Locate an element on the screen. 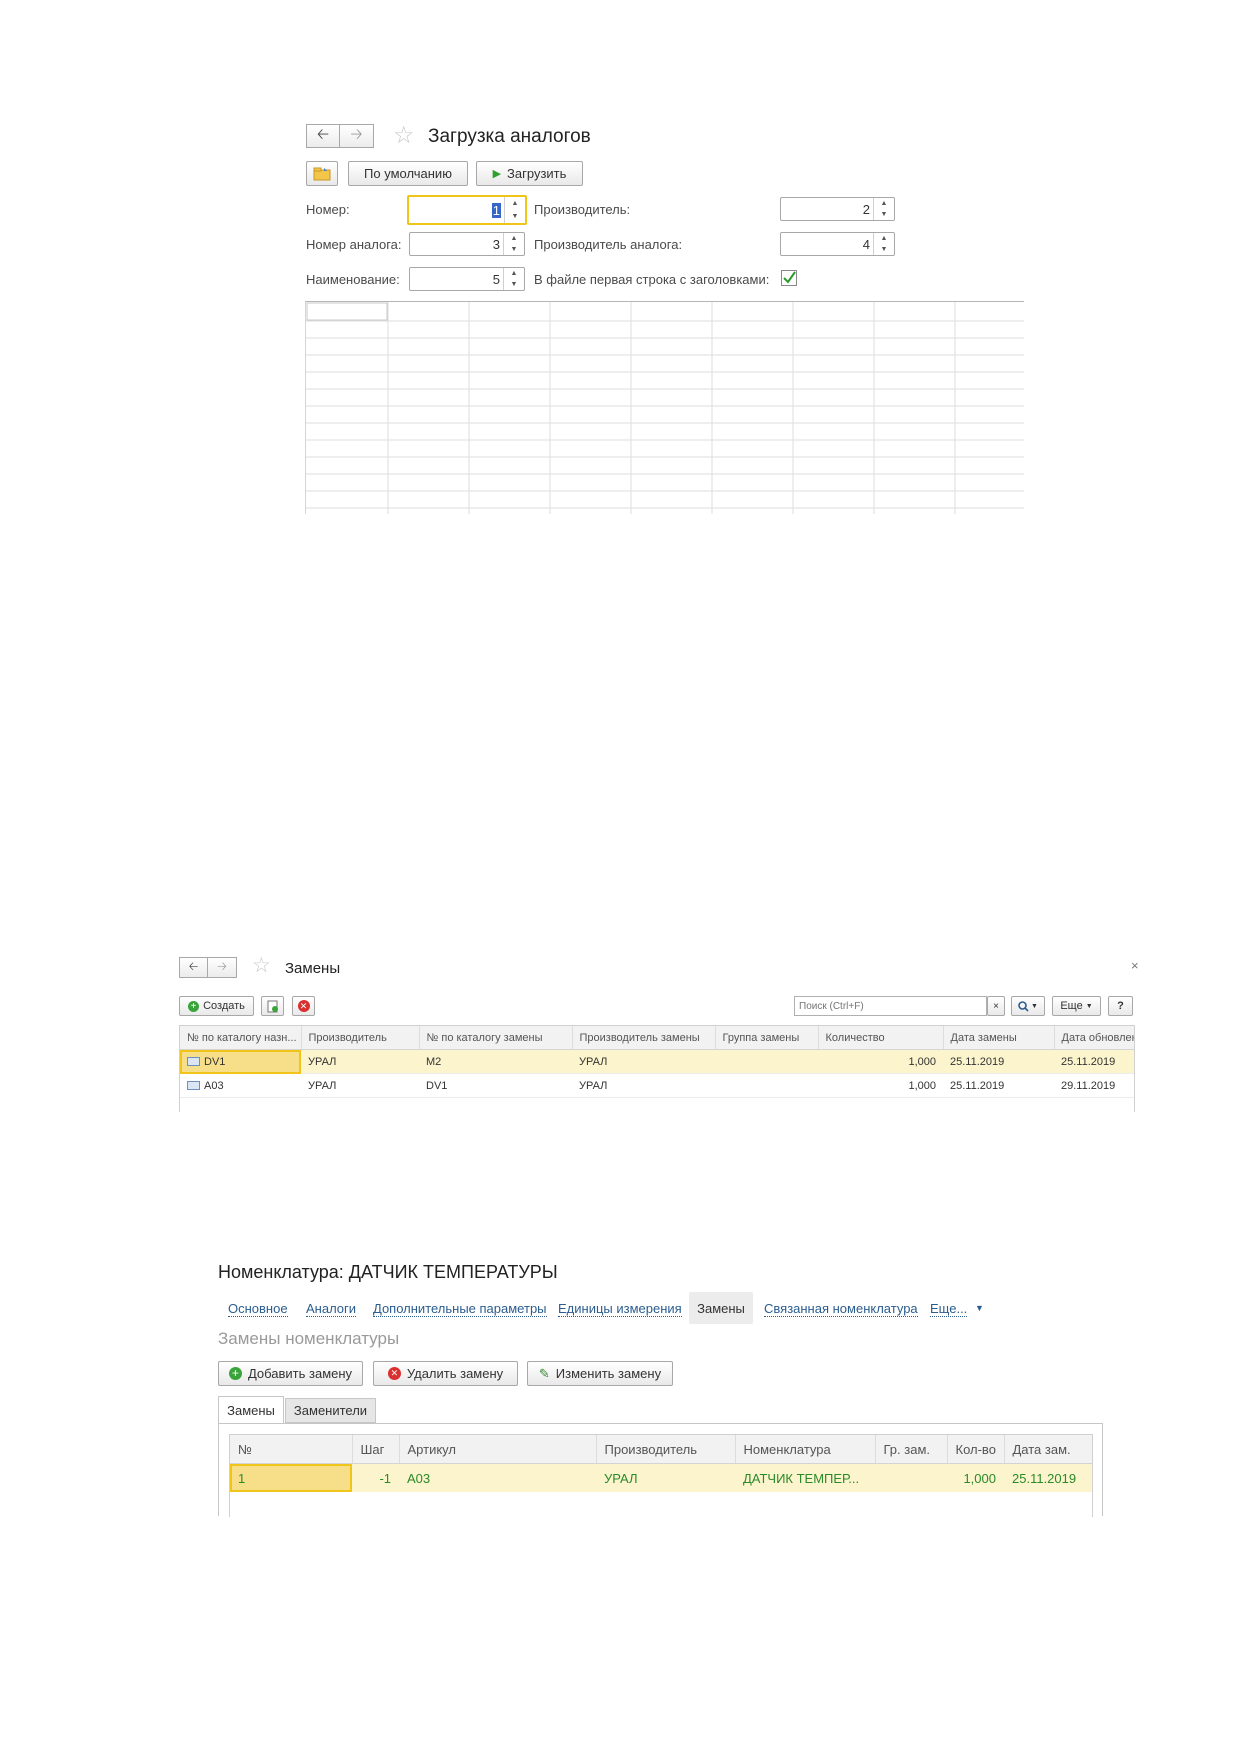 Image resolution: width=1239 pixels, height=1752 pixels. table-cell: 29.11.2019 is located at coordinates (1094, 1085).